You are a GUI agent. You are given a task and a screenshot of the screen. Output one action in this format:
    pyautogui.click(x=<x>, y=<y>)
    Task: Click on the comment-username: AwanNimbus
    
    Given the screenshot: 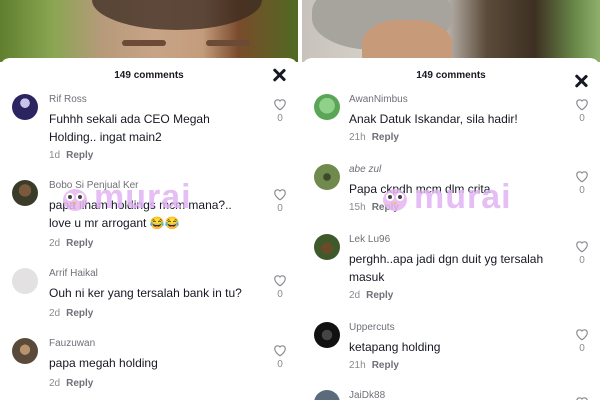 What is the action you would take?
    pyautogui.click(x=378, y=99)
    